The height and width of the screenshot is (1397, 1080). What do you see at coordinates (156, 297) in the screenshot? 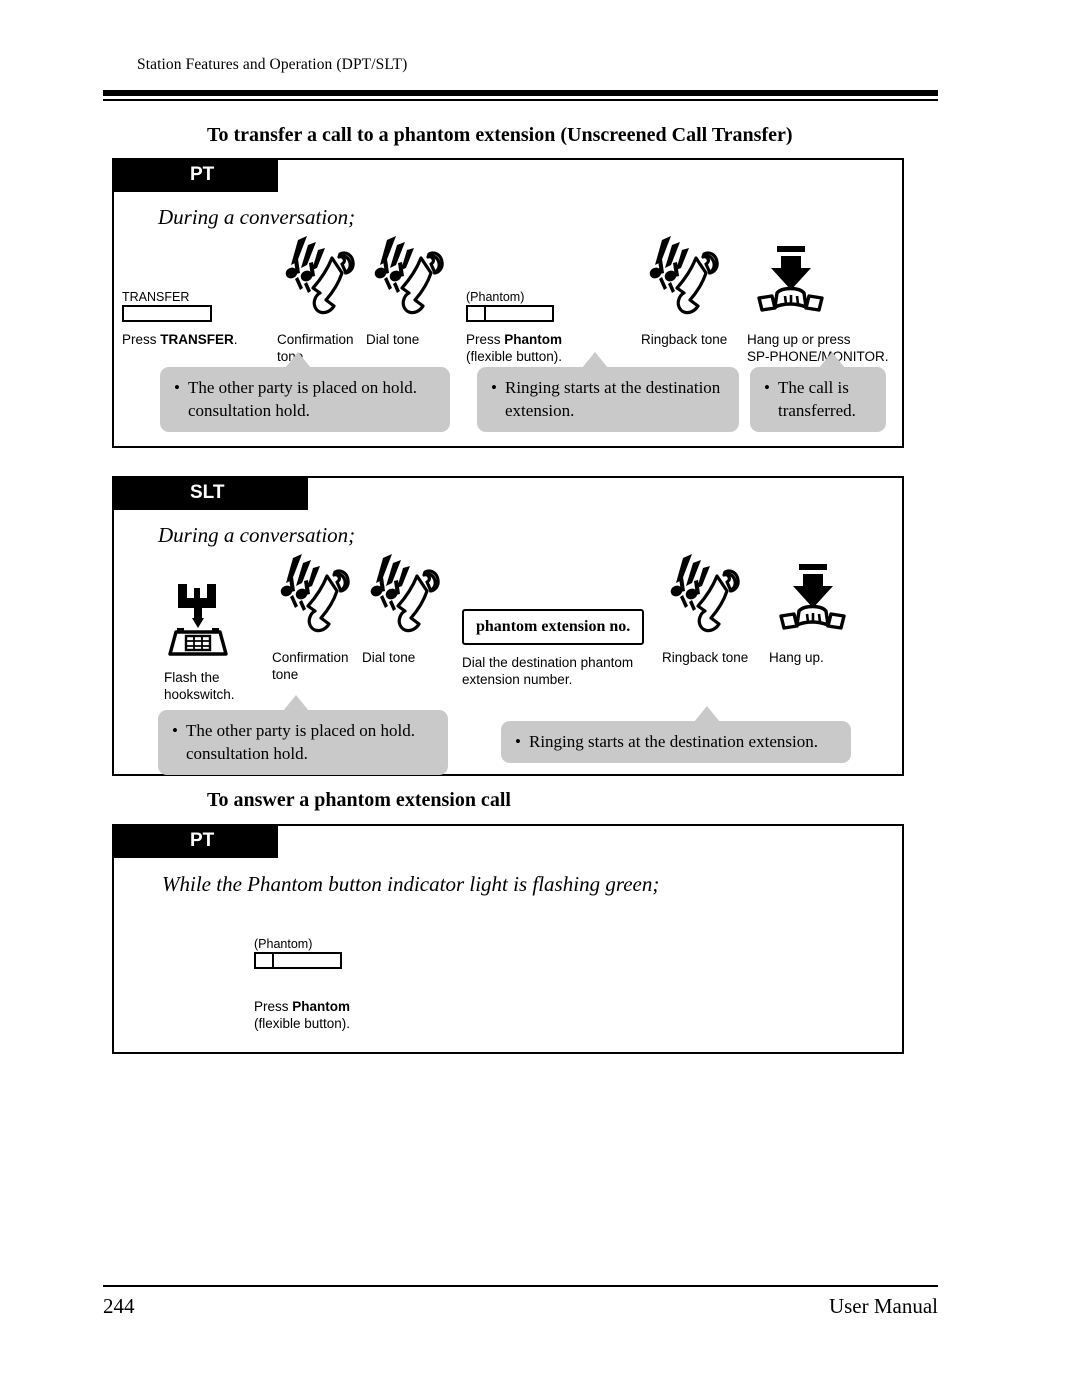
I see `transfer-button-cap: TRANSFER` at bounding box center [156, 297].